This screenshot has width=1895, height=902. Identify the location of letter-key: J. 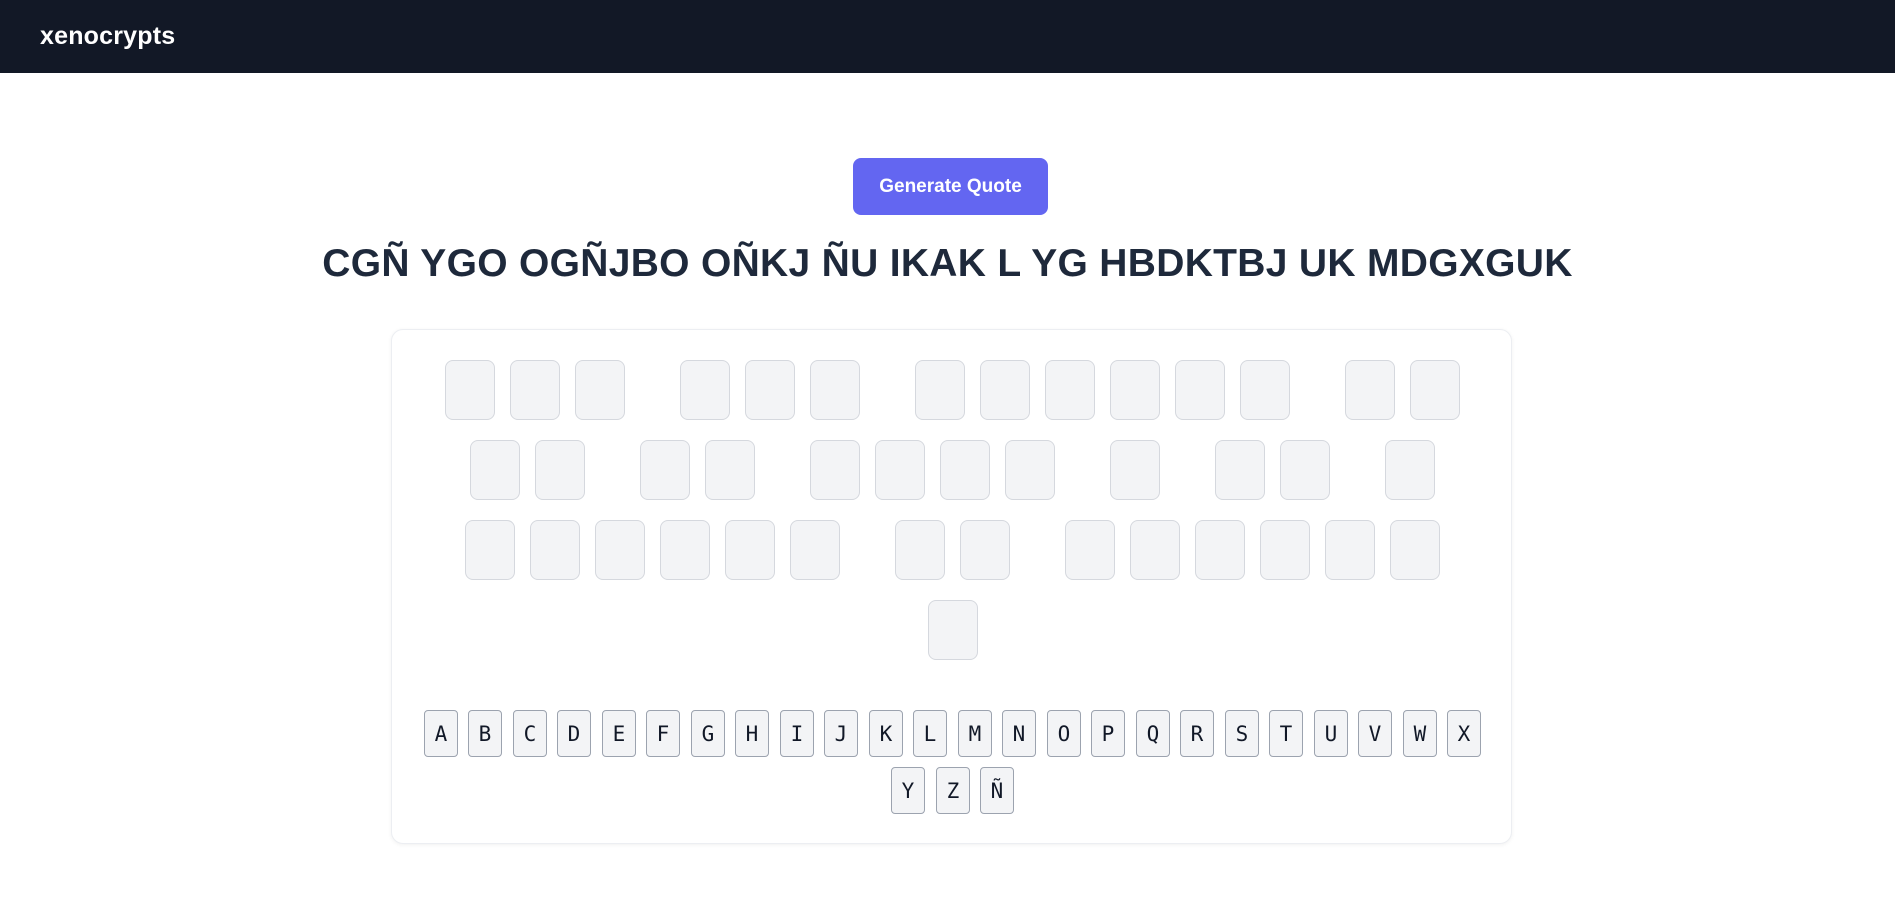
(841, 733).